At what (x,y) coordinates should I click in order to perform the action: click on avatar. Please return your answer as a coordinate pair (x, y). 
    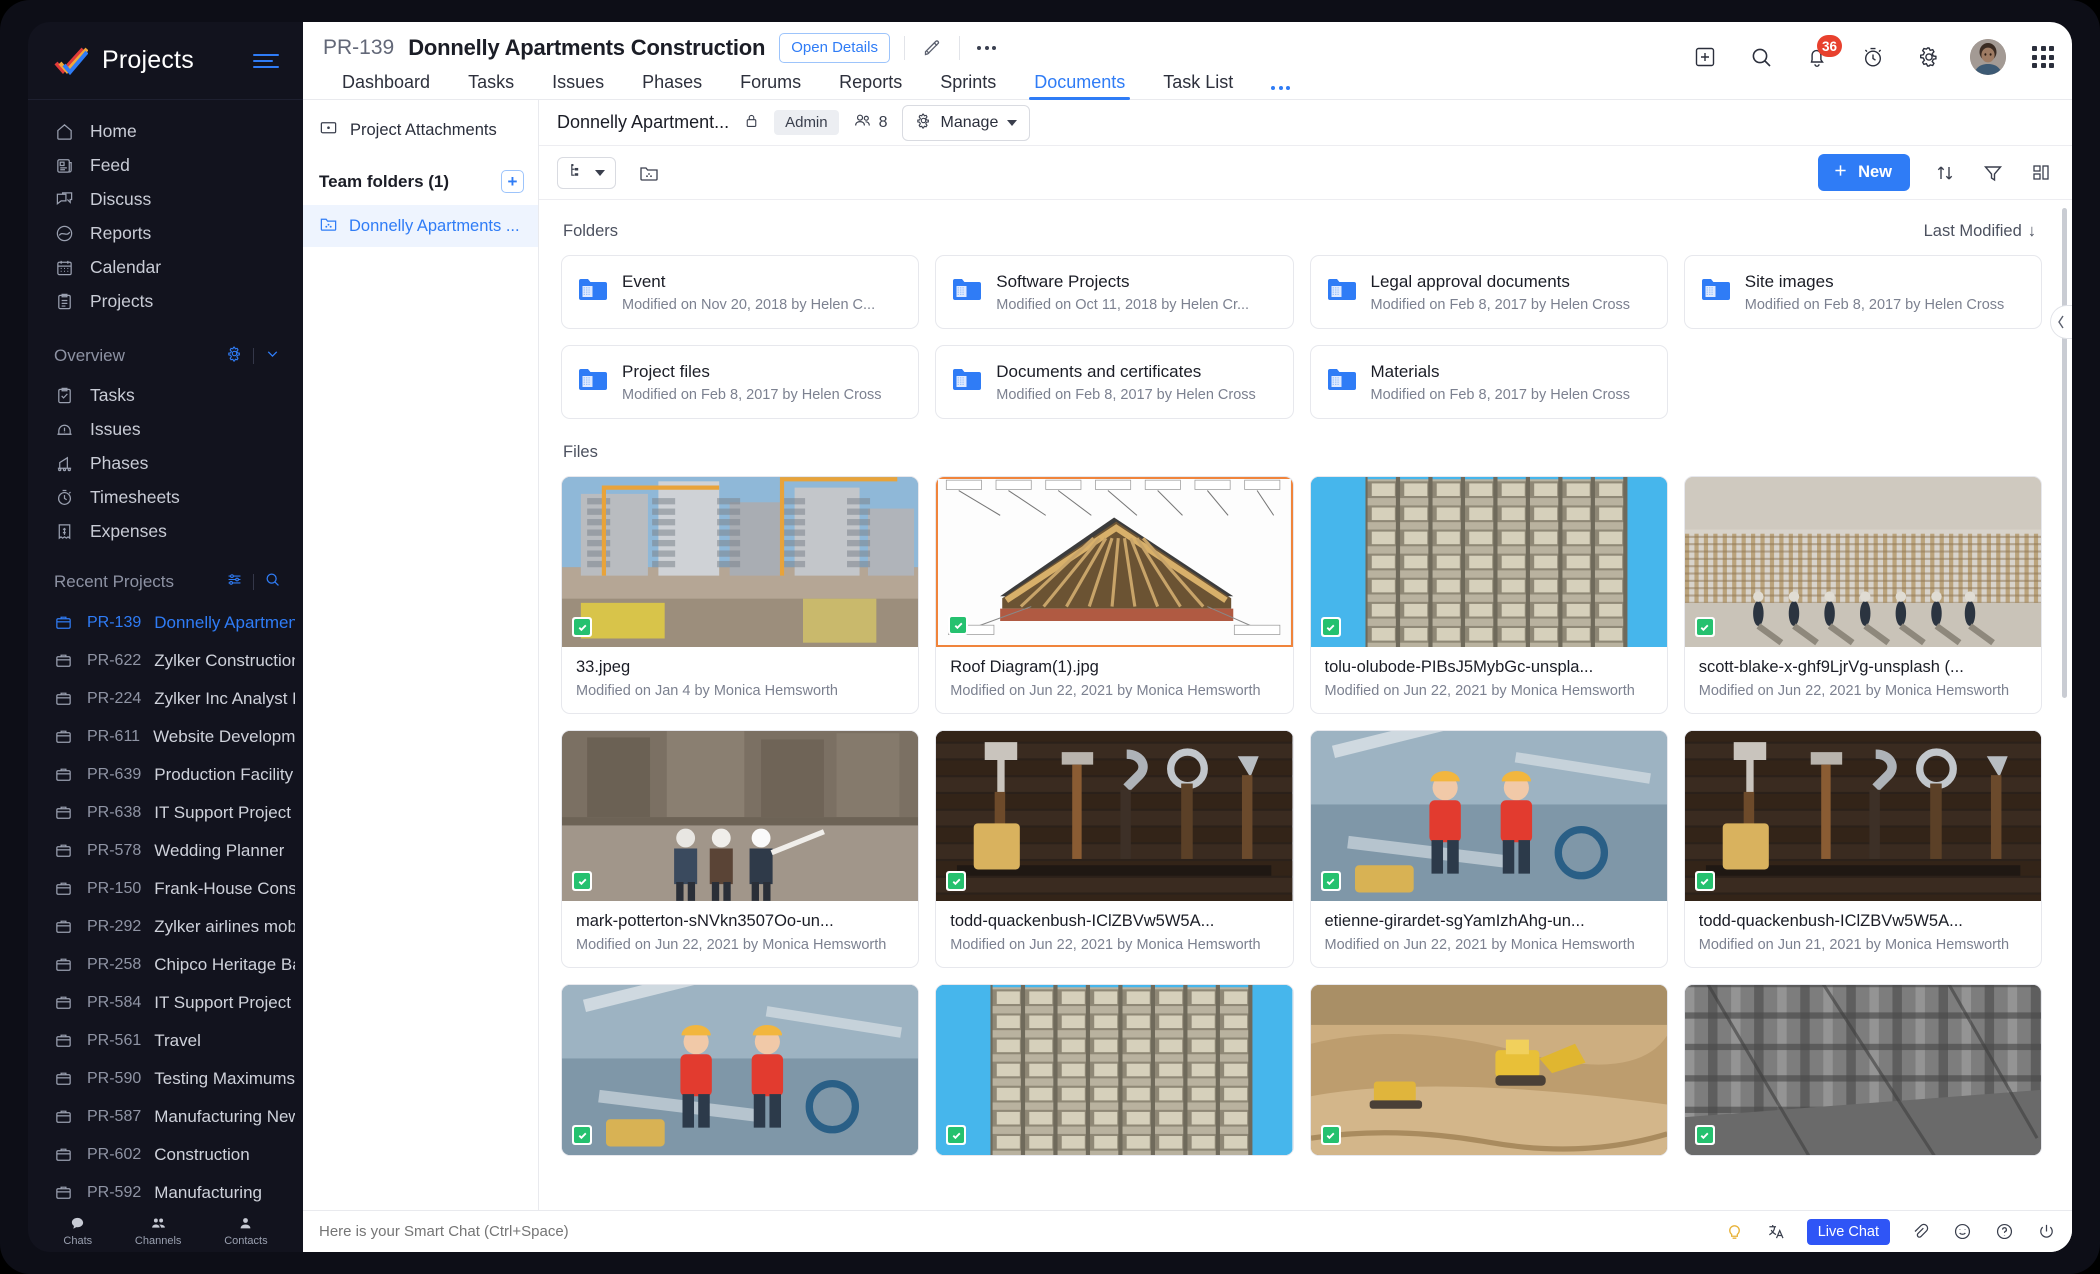
    Looking at the image, I should click on (1988, 57).